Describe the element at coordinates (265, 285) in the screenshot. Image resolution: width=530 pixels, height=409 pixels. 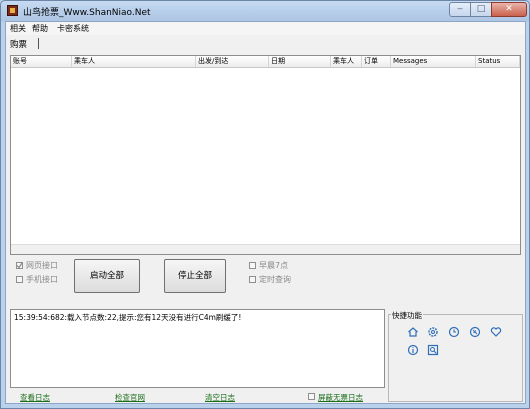
I see `control-row: 网页接口 手机接口 启动全部 停止全部 早晨7点 定时查询` at that location.